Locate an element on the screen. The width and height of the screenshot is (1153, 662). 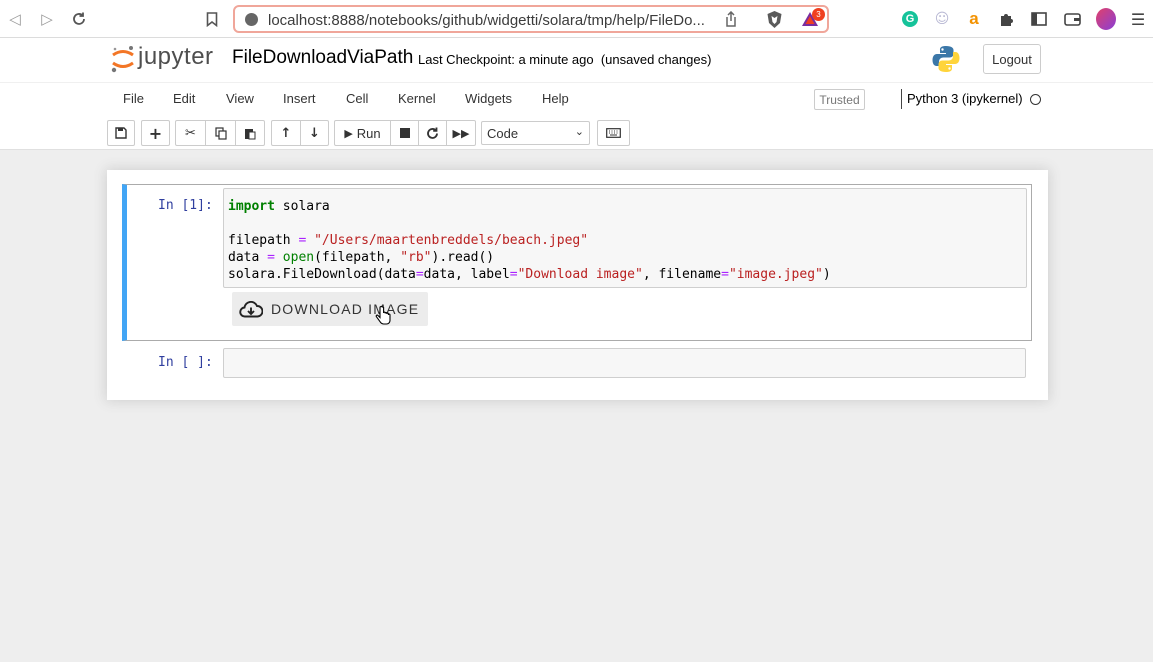
download-image-button: DOWNLOAD IMAGE is located at coordinates (330, 309).